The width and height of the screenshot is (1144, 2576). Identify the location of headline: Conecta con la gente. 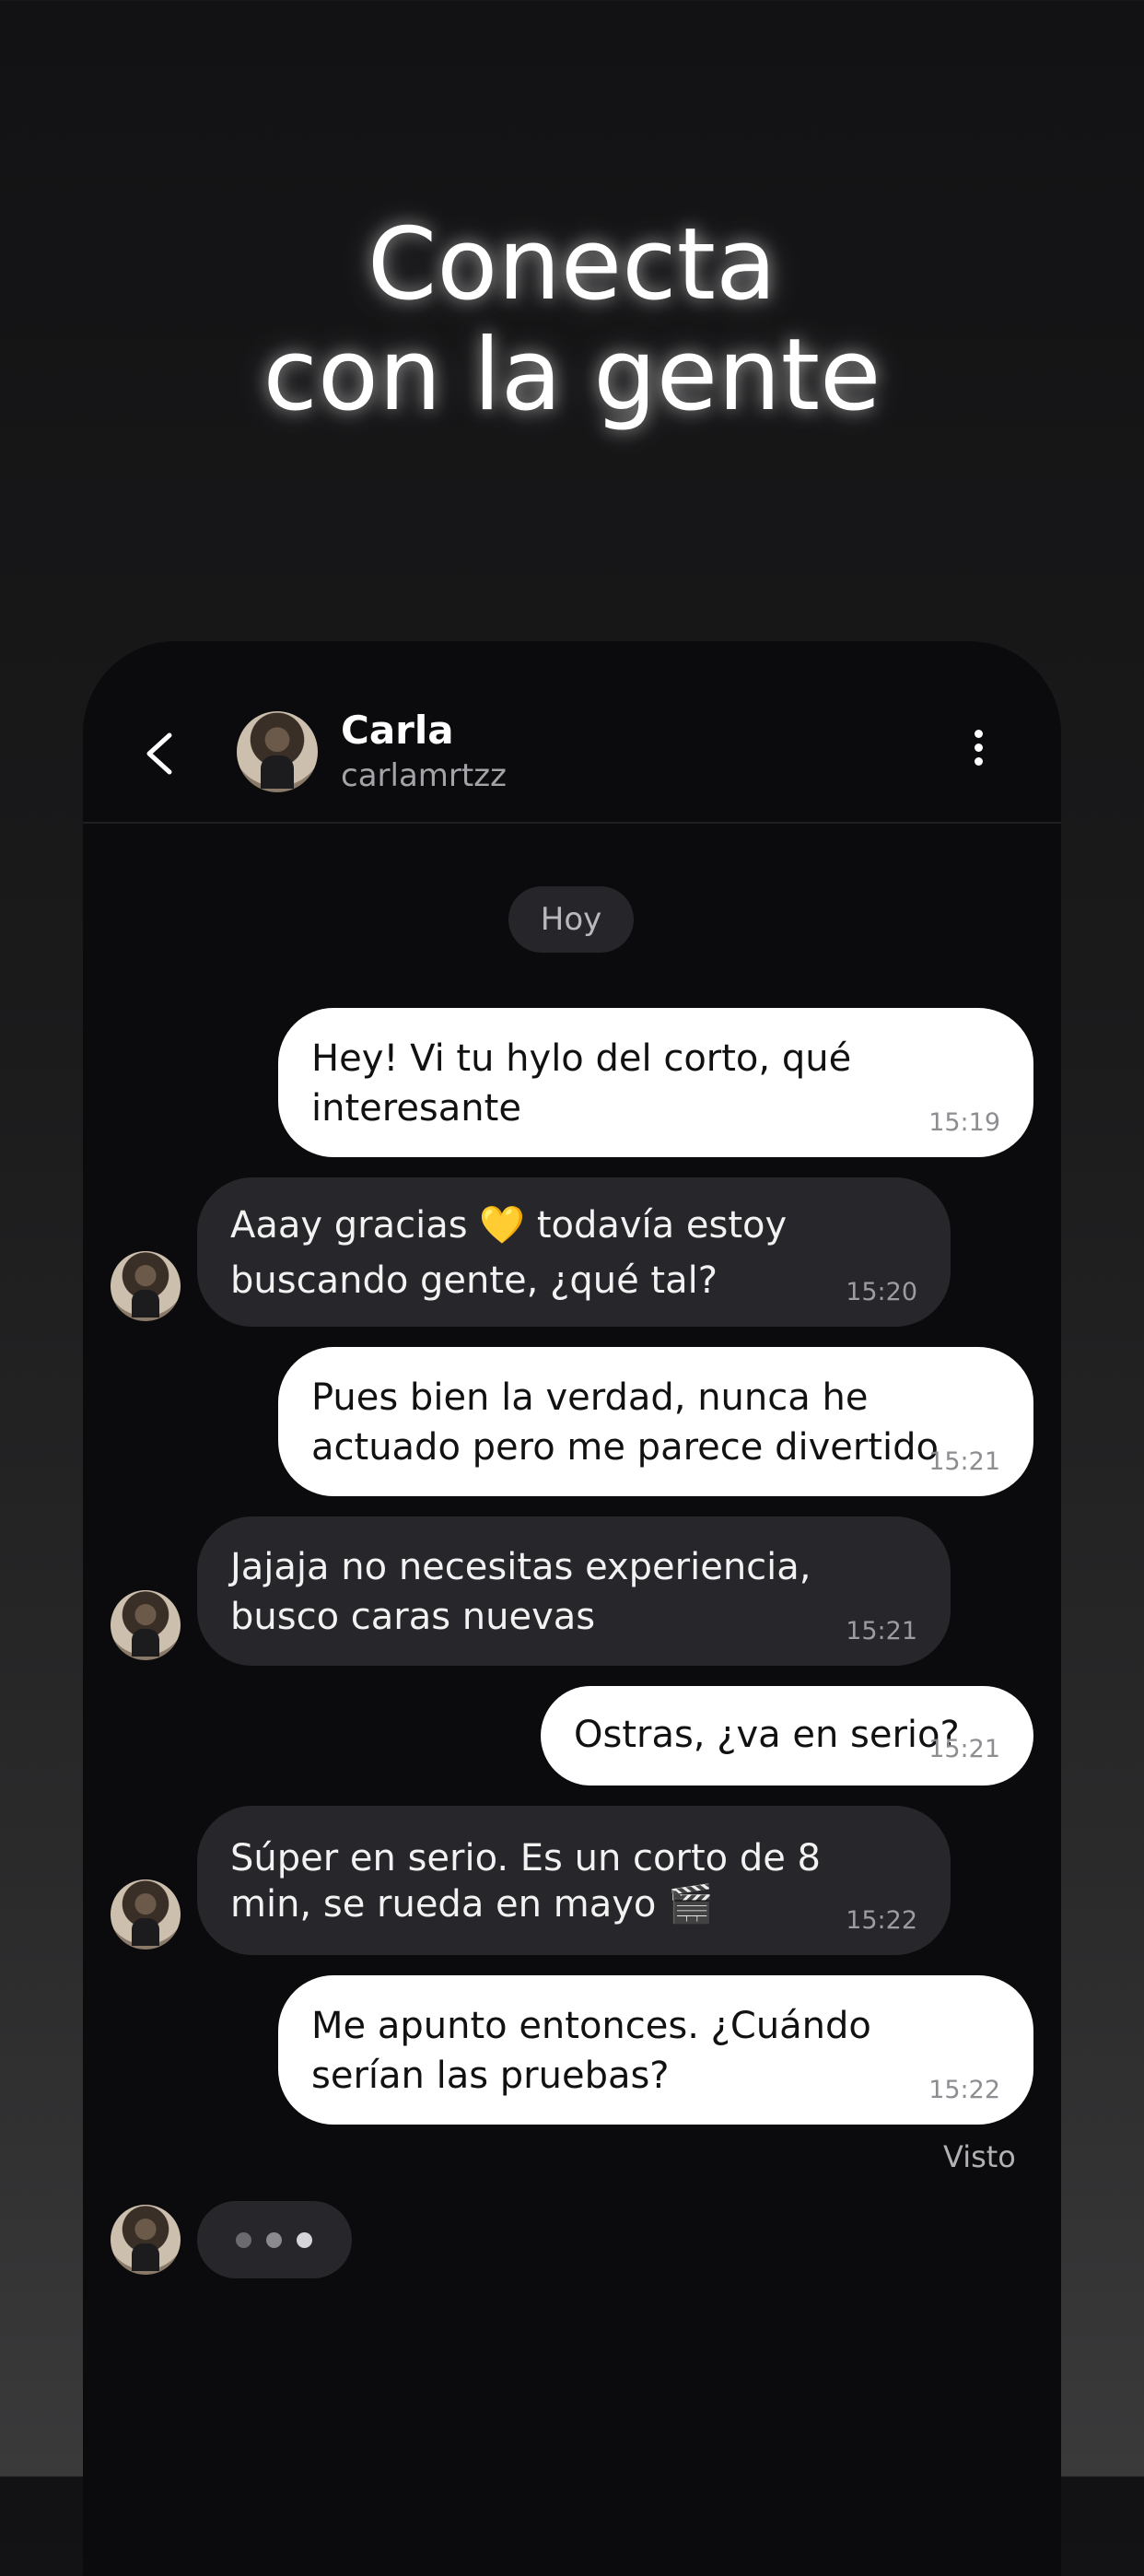
(572, 320).